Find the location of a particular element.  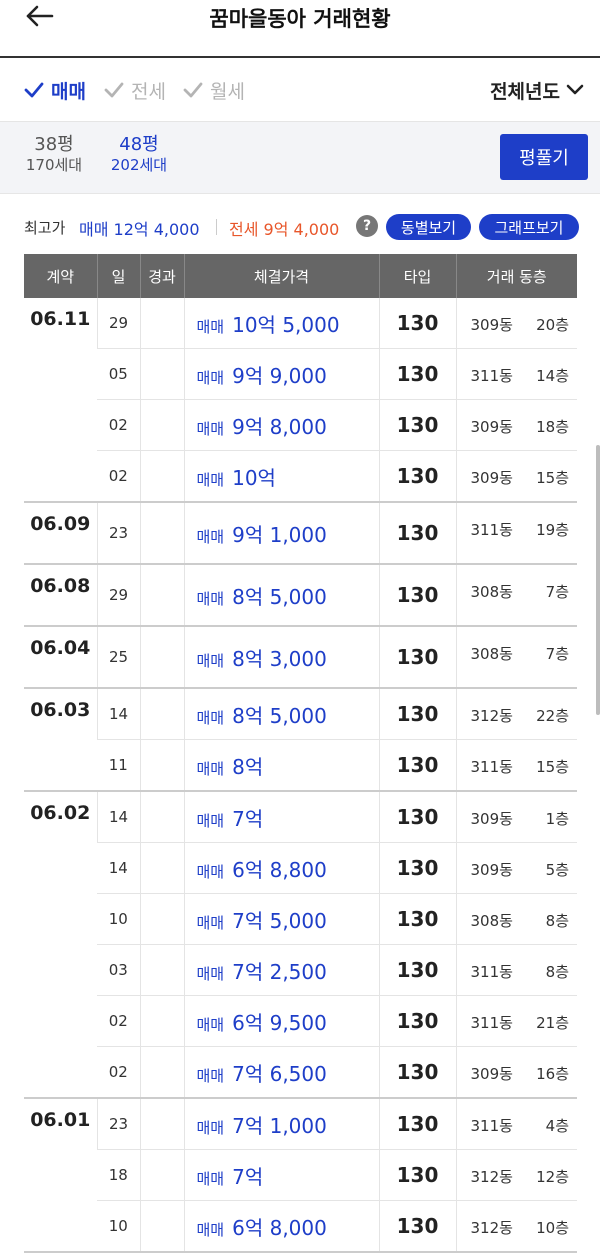

table-row: 02 매매 6억 9,500 130 311동 21층 is located at coordinates (300, 1021).